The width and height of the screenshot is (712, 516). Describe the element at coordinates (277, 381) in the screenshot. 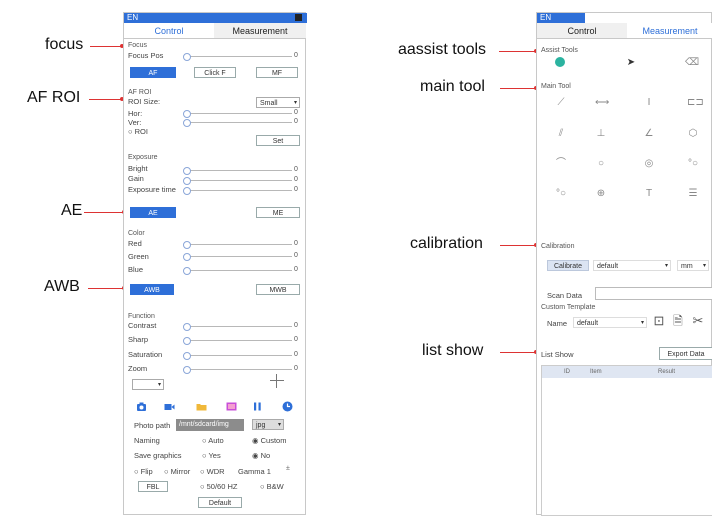

I see `crosshair-icon` at that location.